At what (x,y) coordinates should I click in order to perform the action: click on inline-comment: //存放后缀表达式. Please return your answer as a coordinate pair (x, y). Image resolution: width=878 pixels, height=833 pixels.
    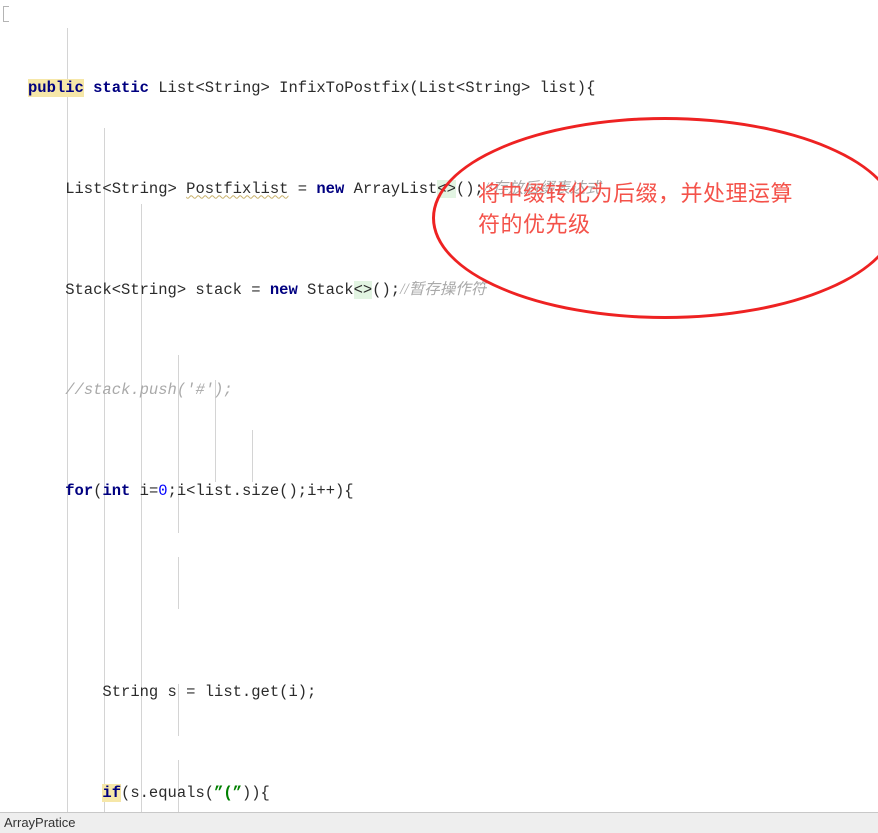
    Looking at the image, I should click on (542, 189).